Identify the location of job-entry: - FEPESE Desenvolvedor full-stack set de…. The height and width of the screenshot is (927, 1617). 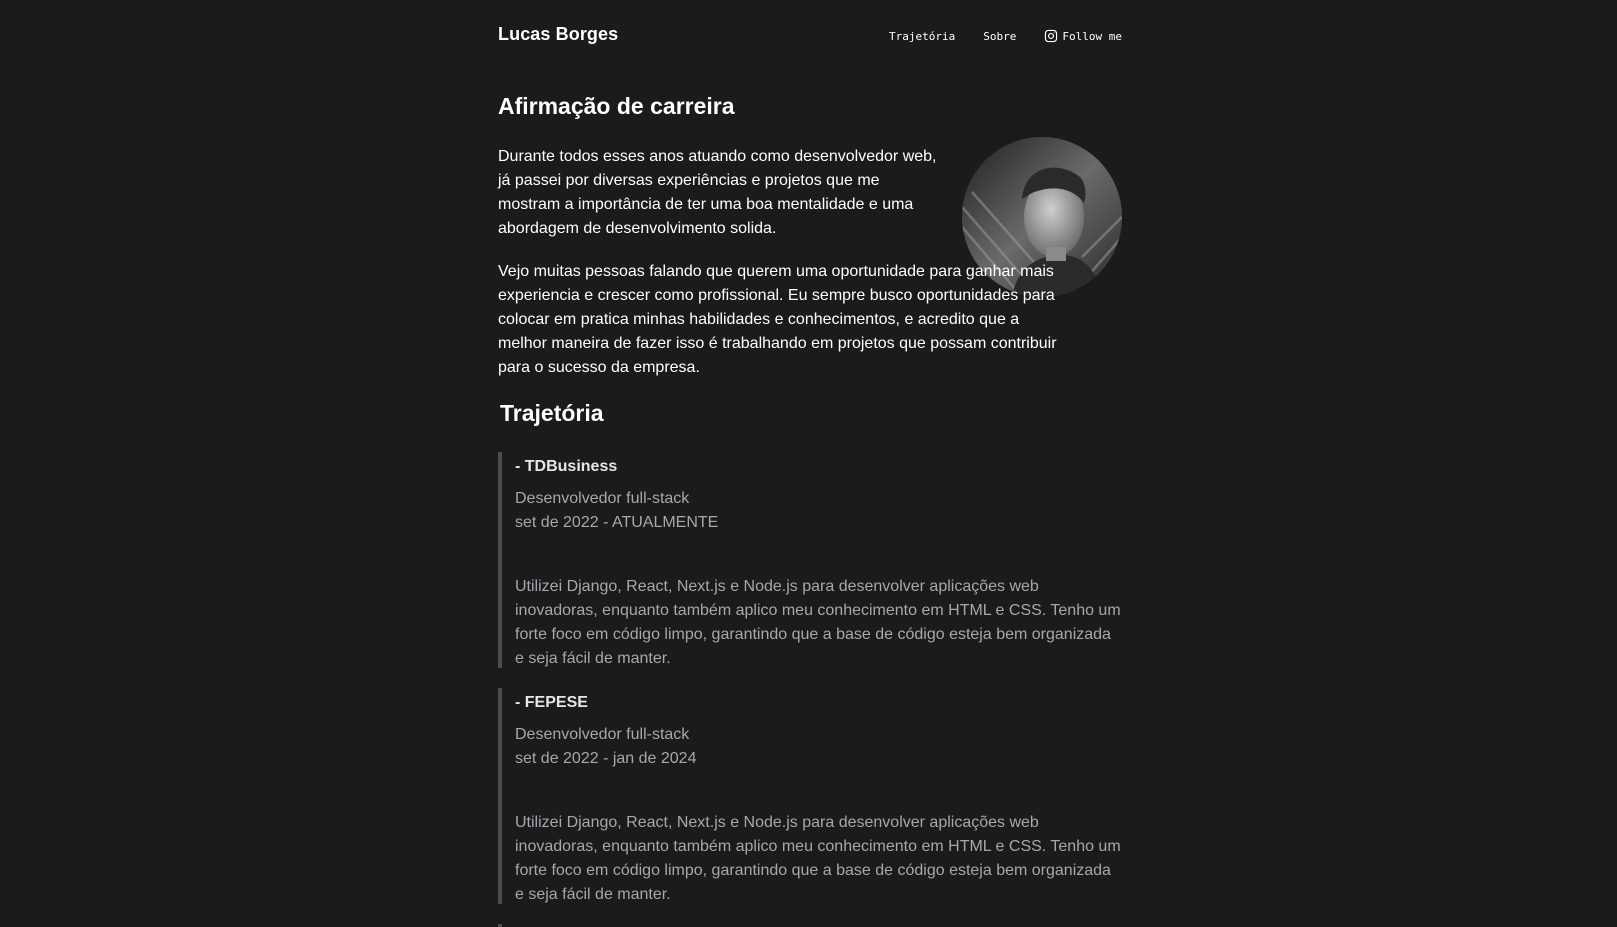
(810, 796).